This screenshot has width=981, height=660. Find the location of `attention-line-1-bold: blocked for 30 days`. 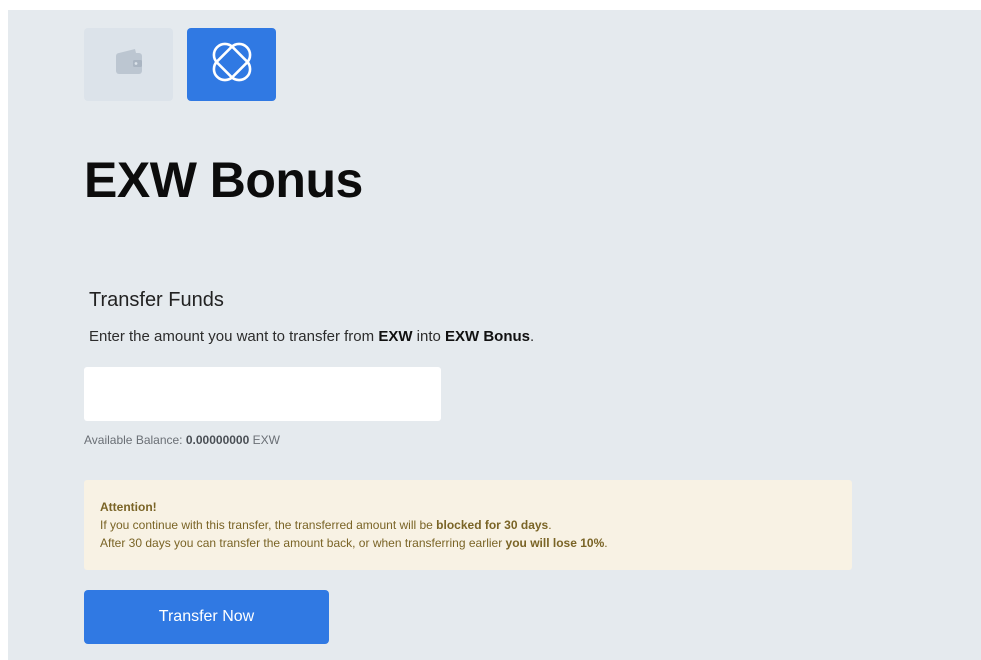

attention-line-1-bold: blocked for 30 days is located at coordinates (492, 525).